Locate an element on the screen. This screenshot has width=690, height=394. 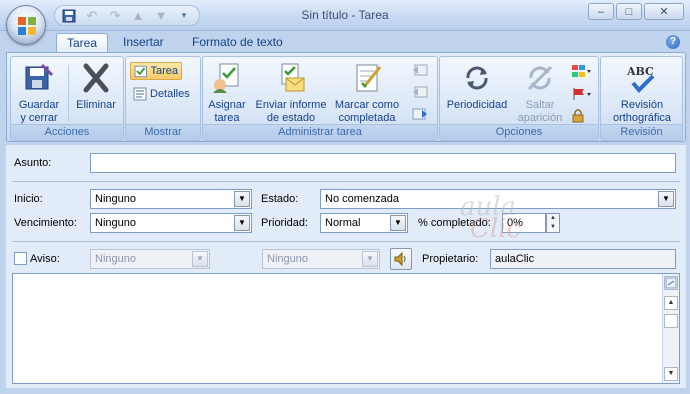
asunto-label: Asunto: is located at coordinates (33, 163).